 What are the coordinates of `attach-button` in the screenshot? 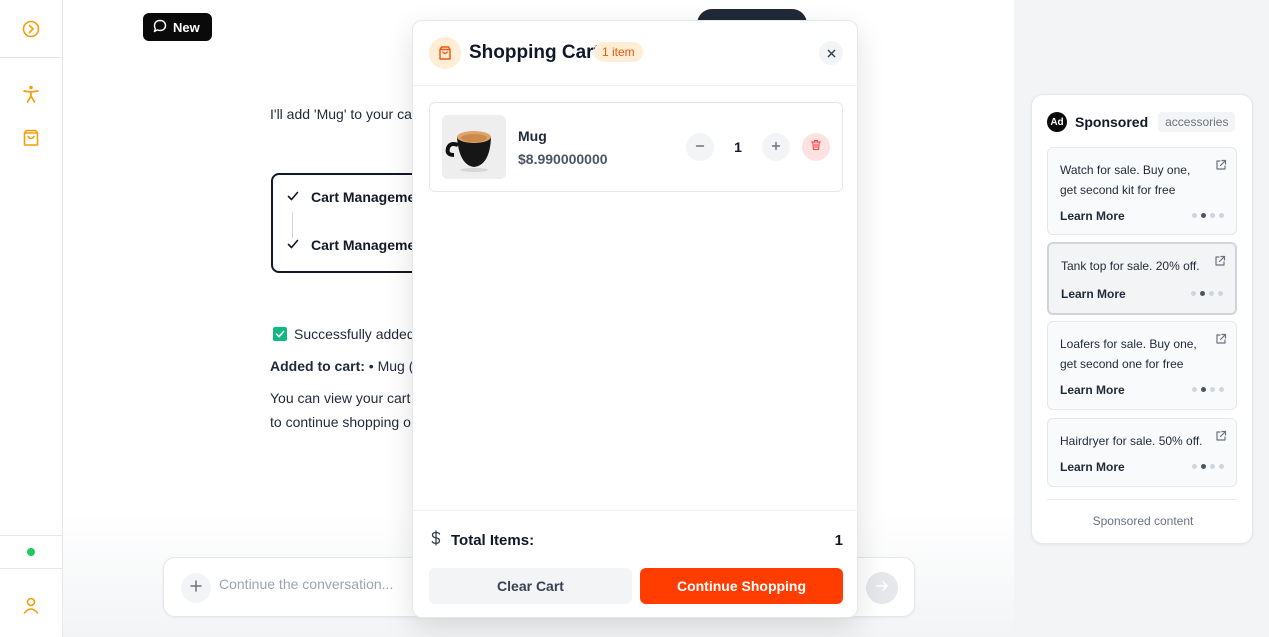 It's located at (196, 588).